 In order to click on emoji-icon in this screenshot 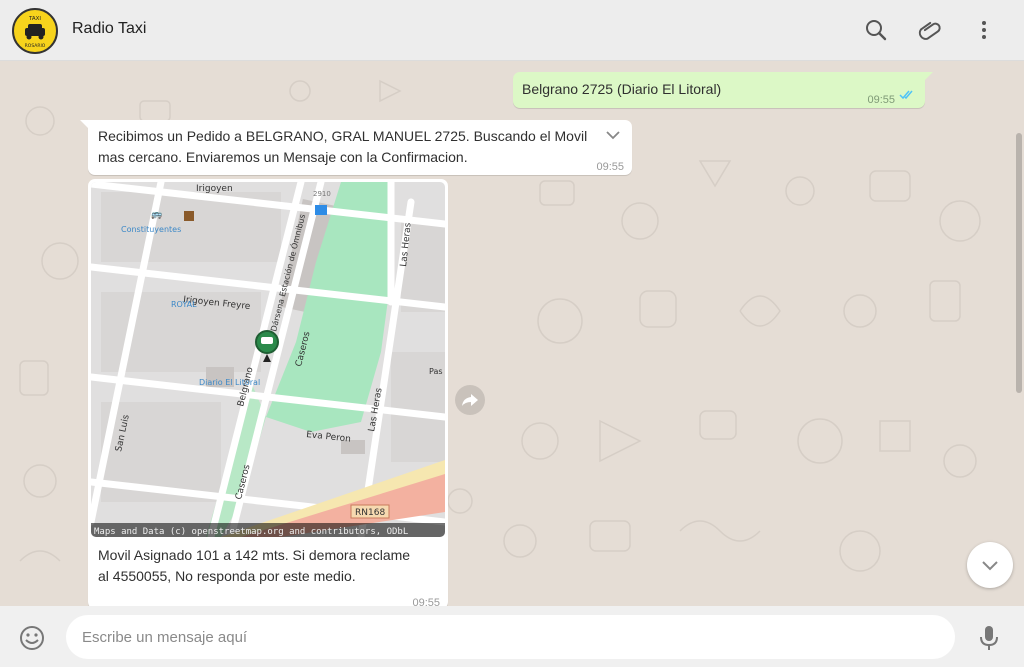, I will do `click(32, 638)`.